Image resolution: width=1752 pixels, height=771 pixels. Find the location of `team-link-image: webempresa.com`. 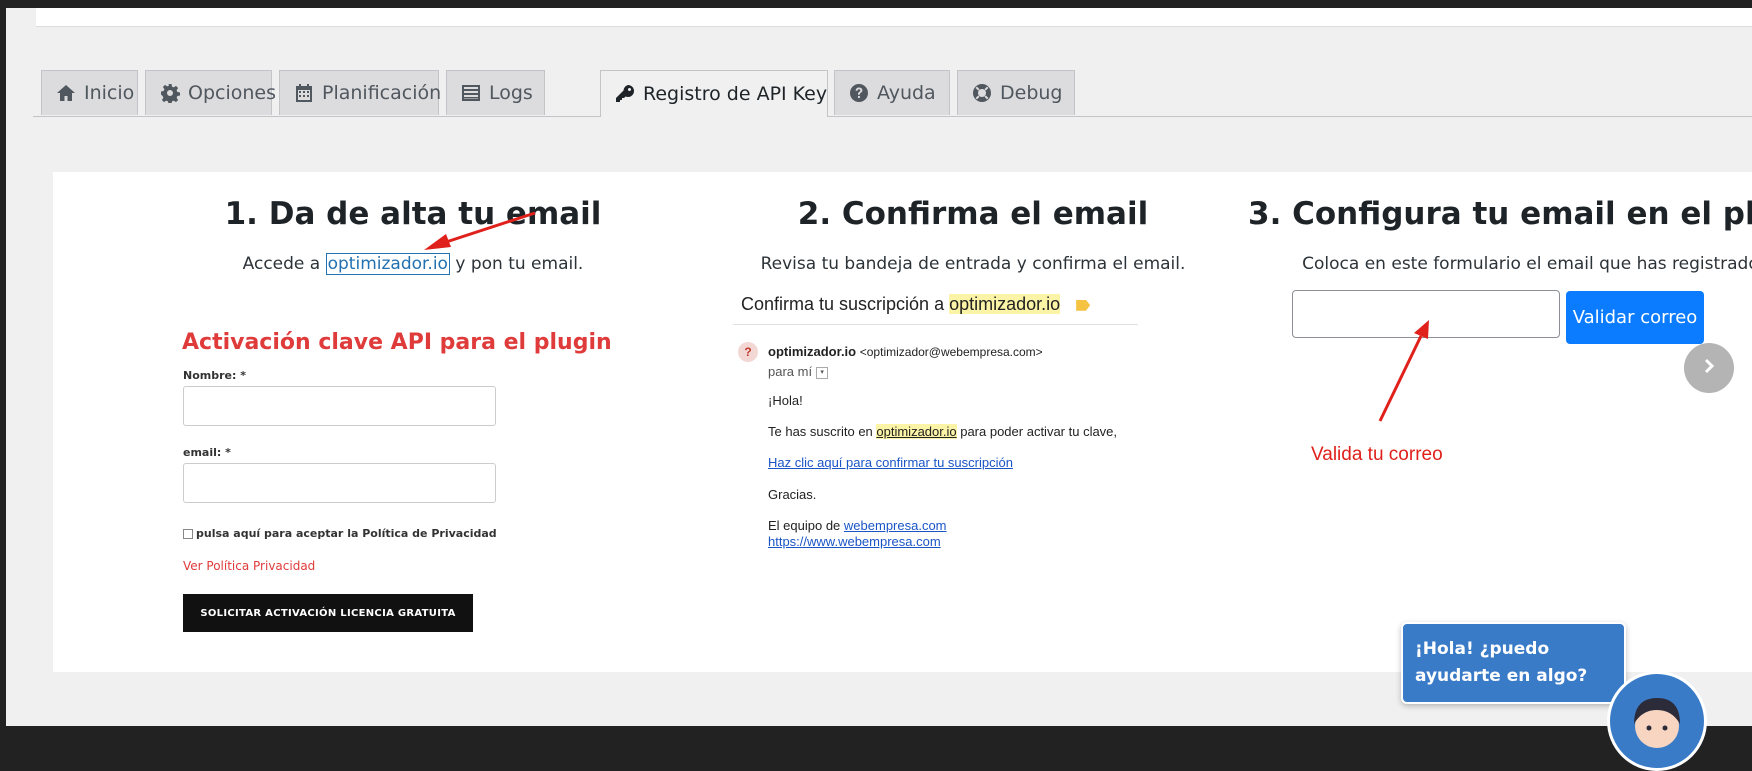

team-link-image: webempresa.com is located at coordinates (895, 525).